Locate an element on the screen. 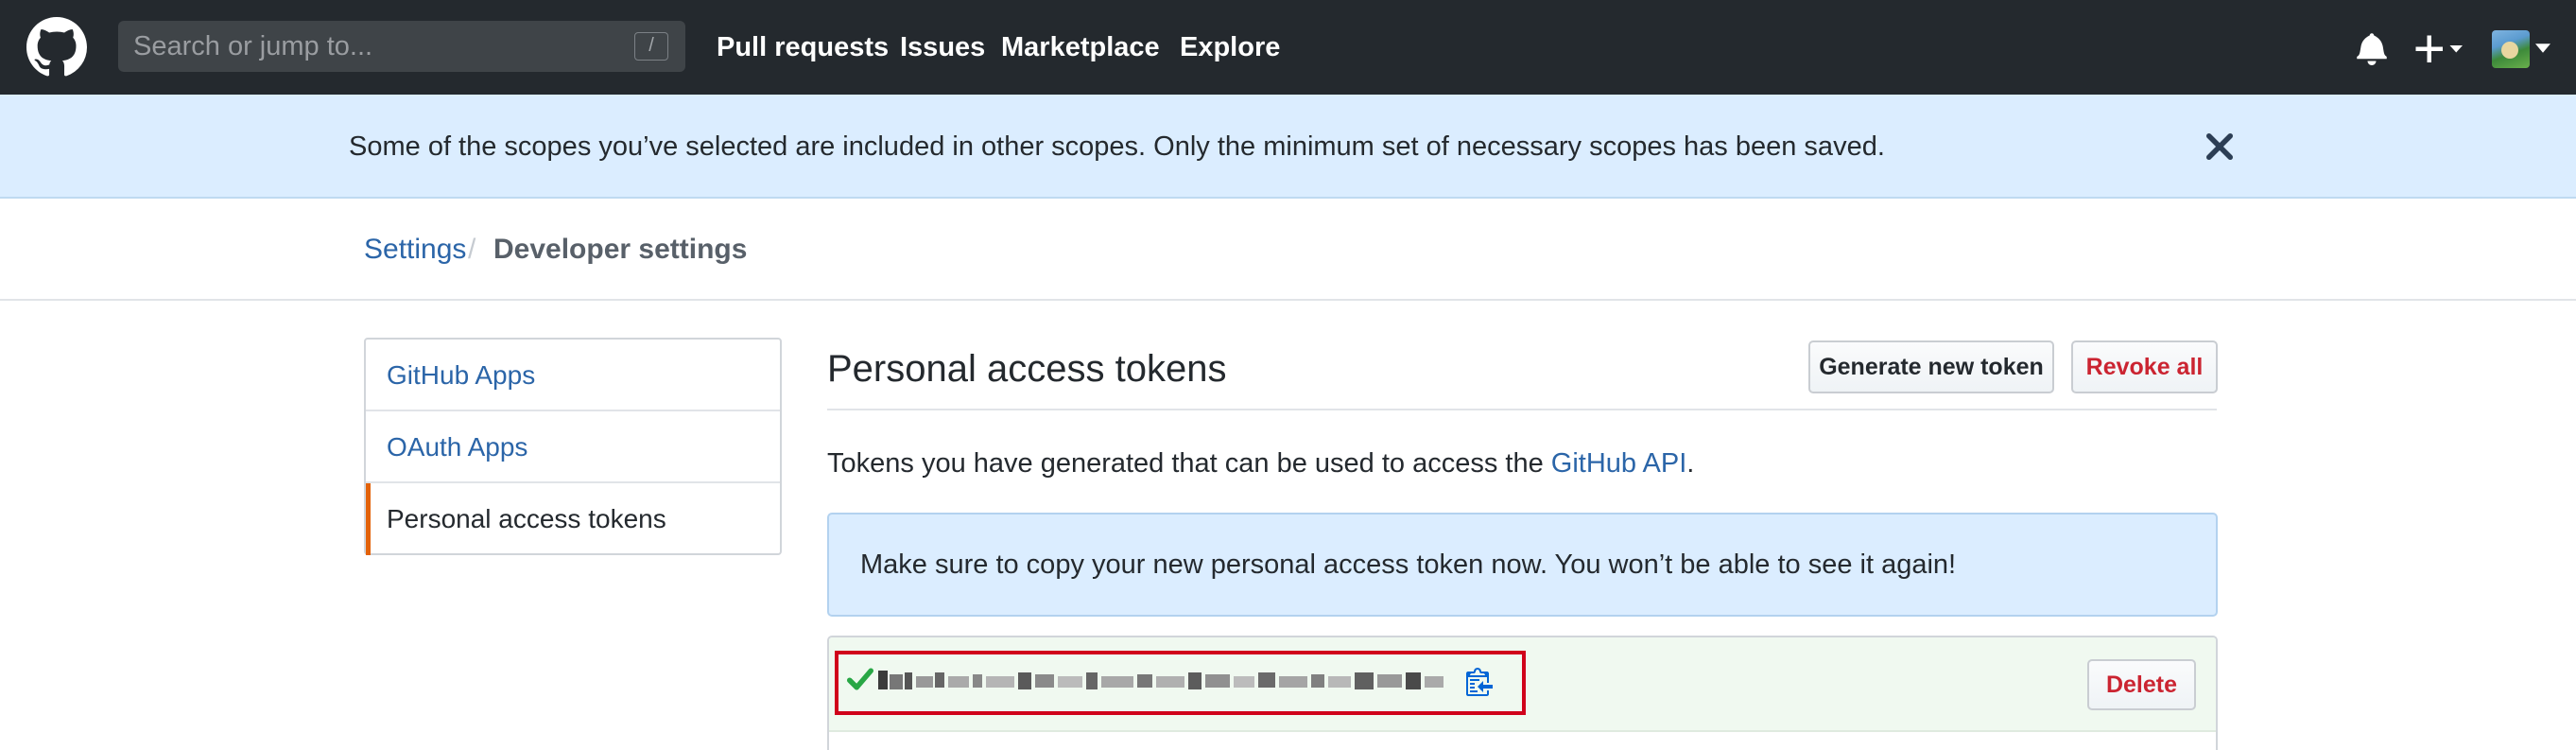 Image resolution: width=2576 pixels, height=750 pixels. token-highlight-annotation is located at coordinates (1180, 683).